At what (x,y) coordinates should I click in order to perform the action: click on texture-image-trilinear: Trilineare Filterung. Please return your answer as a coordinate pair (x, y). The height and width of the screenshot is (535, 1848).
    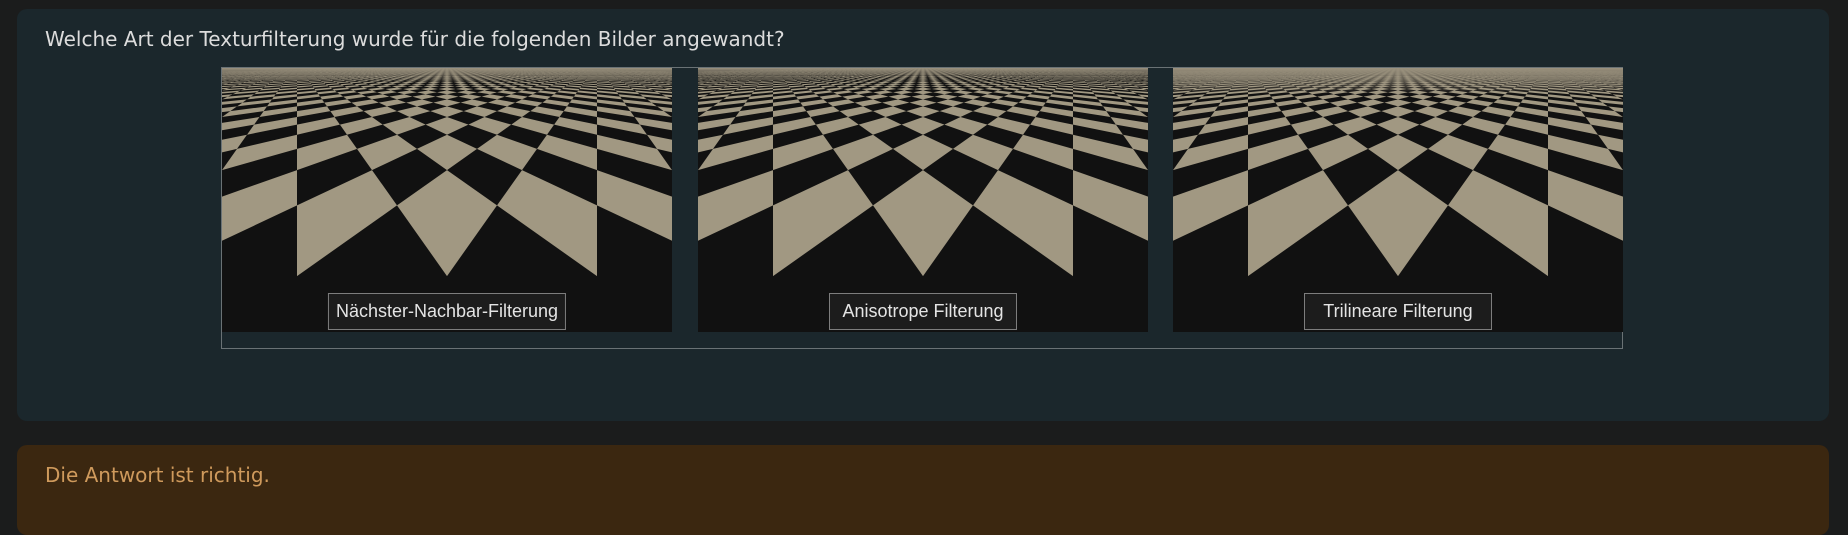
    Looking at the image, I should click on (1398, 200).